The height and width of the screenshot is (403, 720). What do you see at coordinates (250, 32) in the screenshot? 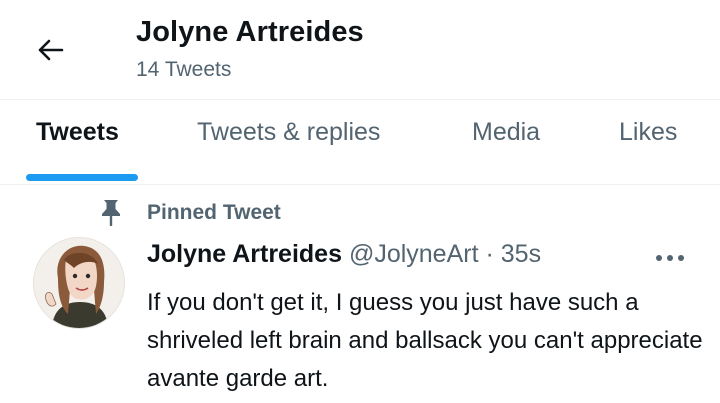
I see `profile-name: Jolyne Artreides` at bounding box center [250, 32].